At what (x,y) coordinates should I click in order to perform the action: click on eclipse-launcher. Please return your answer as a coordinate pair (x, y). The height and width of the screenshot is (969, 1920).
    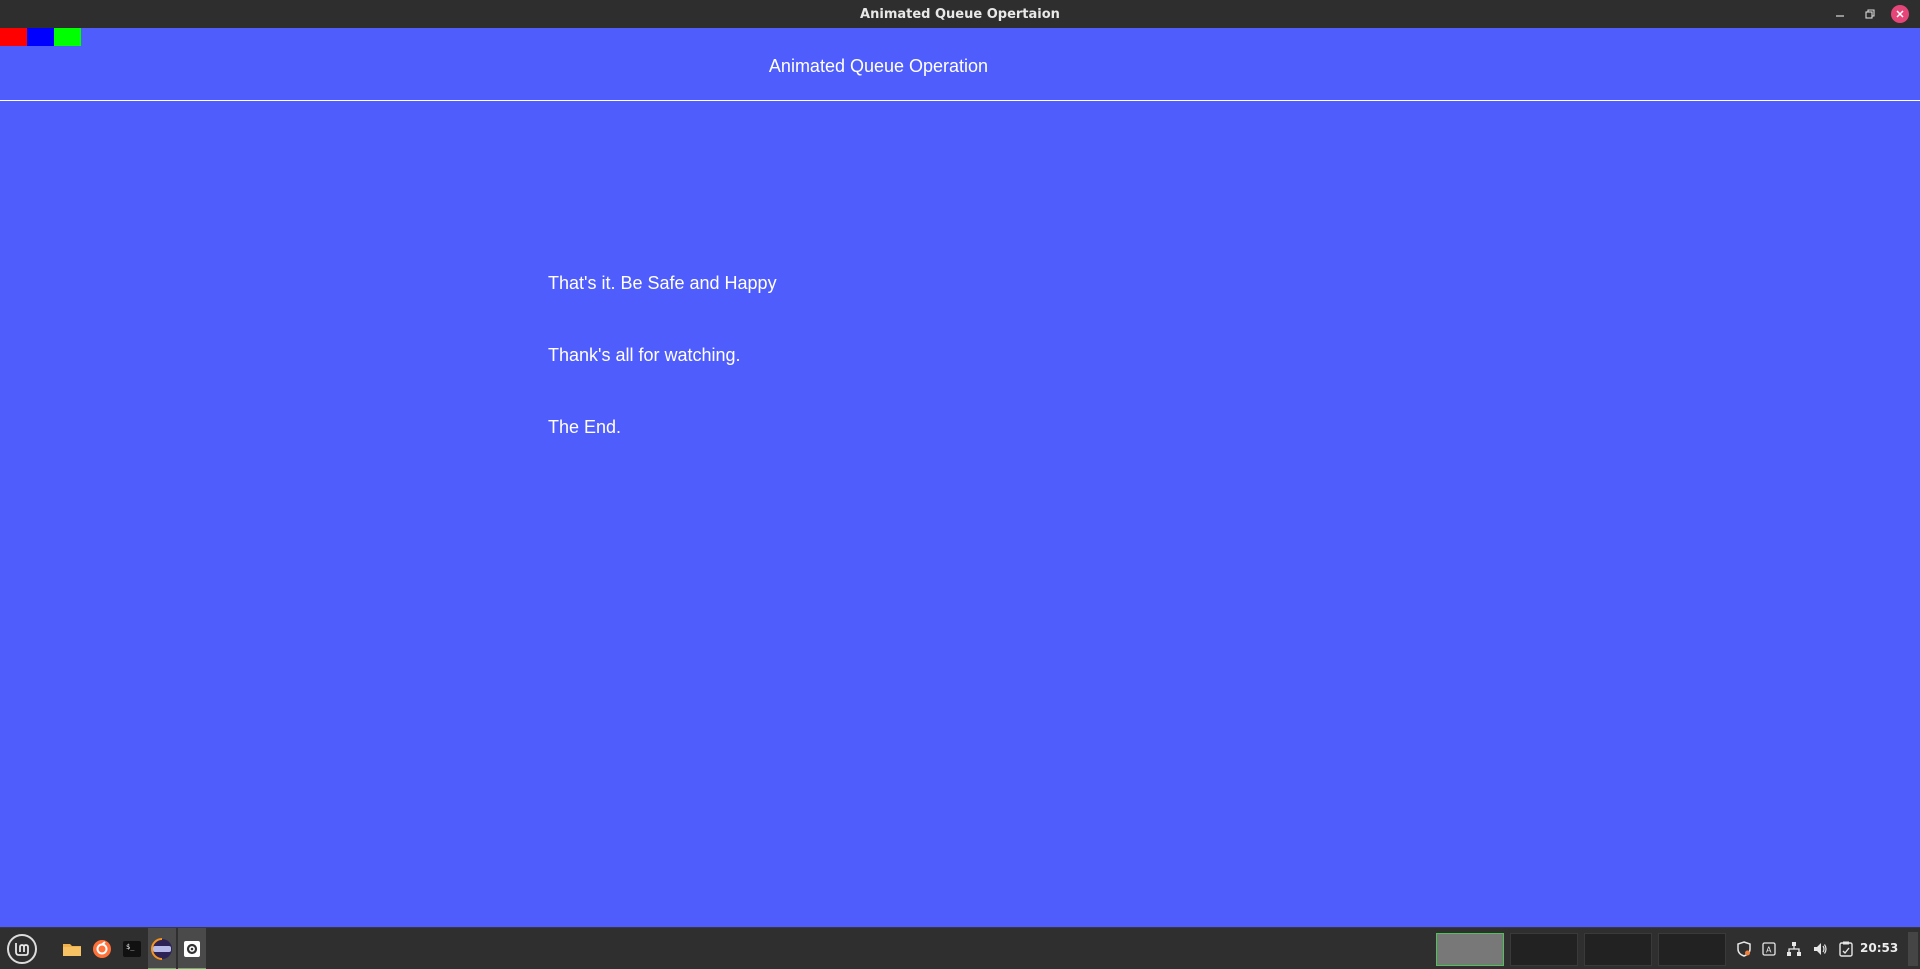
    Looking at the image, I should click on (162, 948).